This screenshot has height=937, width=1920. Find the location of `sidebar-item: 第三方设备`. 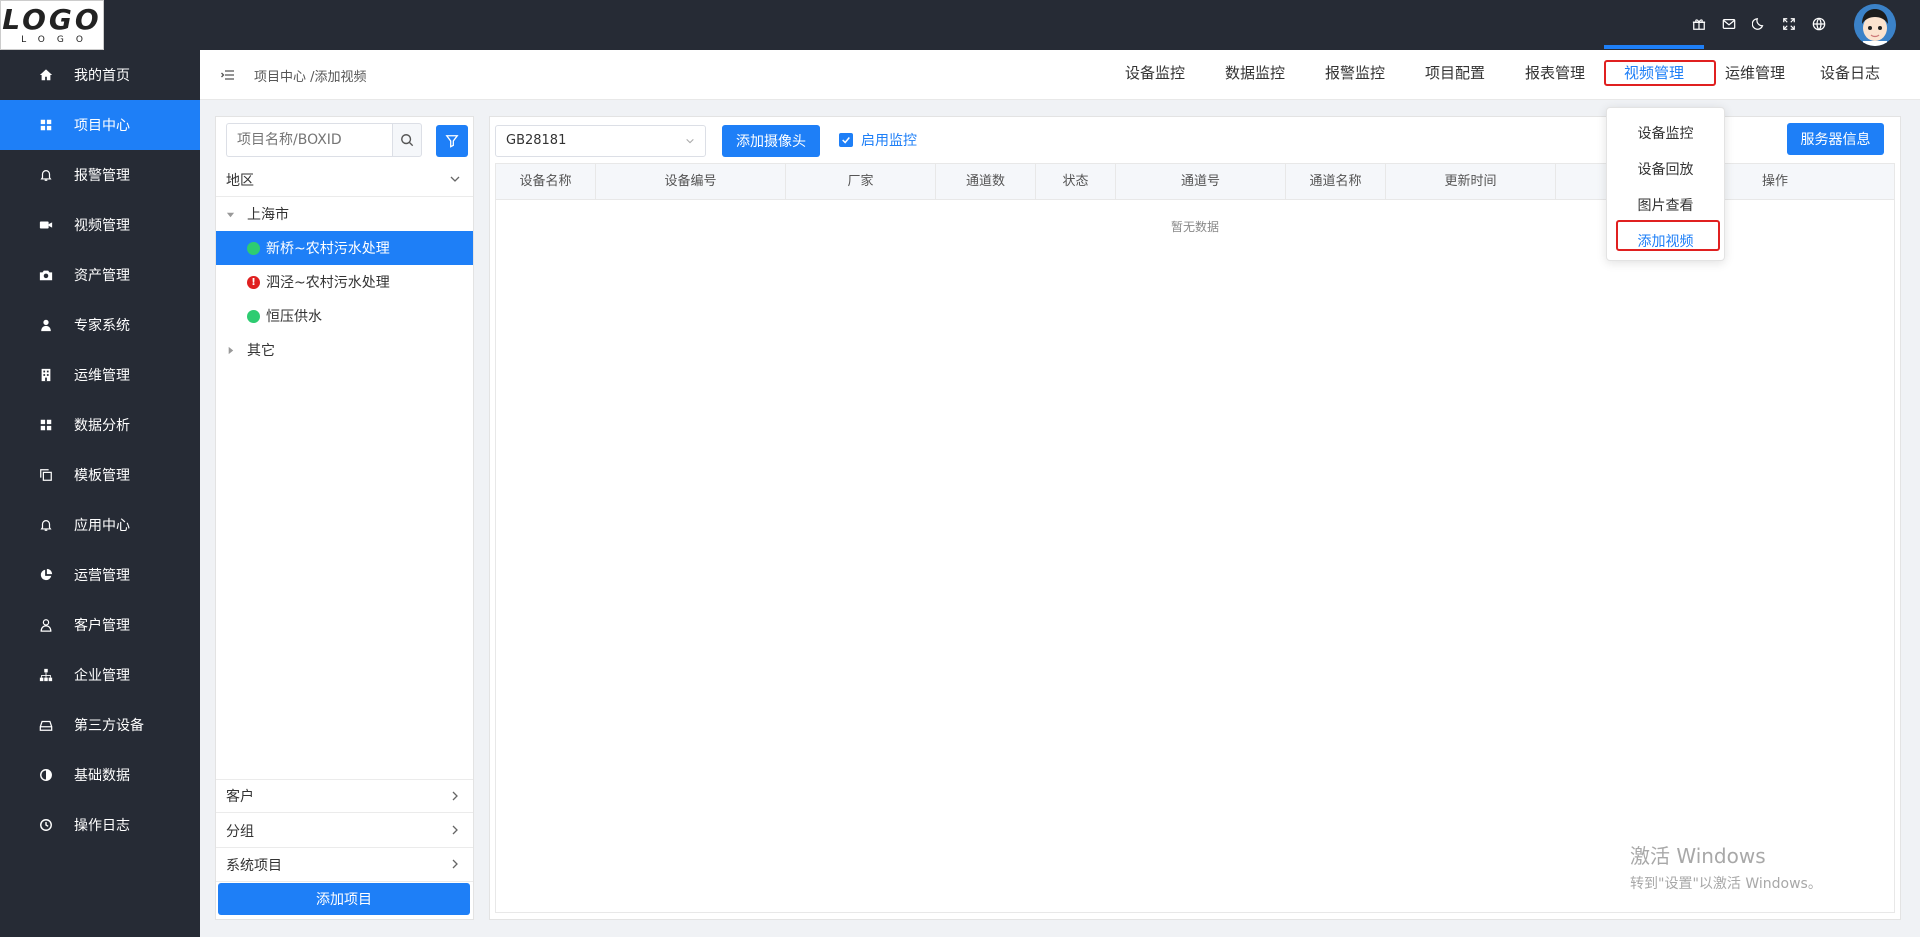

sidebar-item: 第三方设备 is located at coordinates (100, 725).